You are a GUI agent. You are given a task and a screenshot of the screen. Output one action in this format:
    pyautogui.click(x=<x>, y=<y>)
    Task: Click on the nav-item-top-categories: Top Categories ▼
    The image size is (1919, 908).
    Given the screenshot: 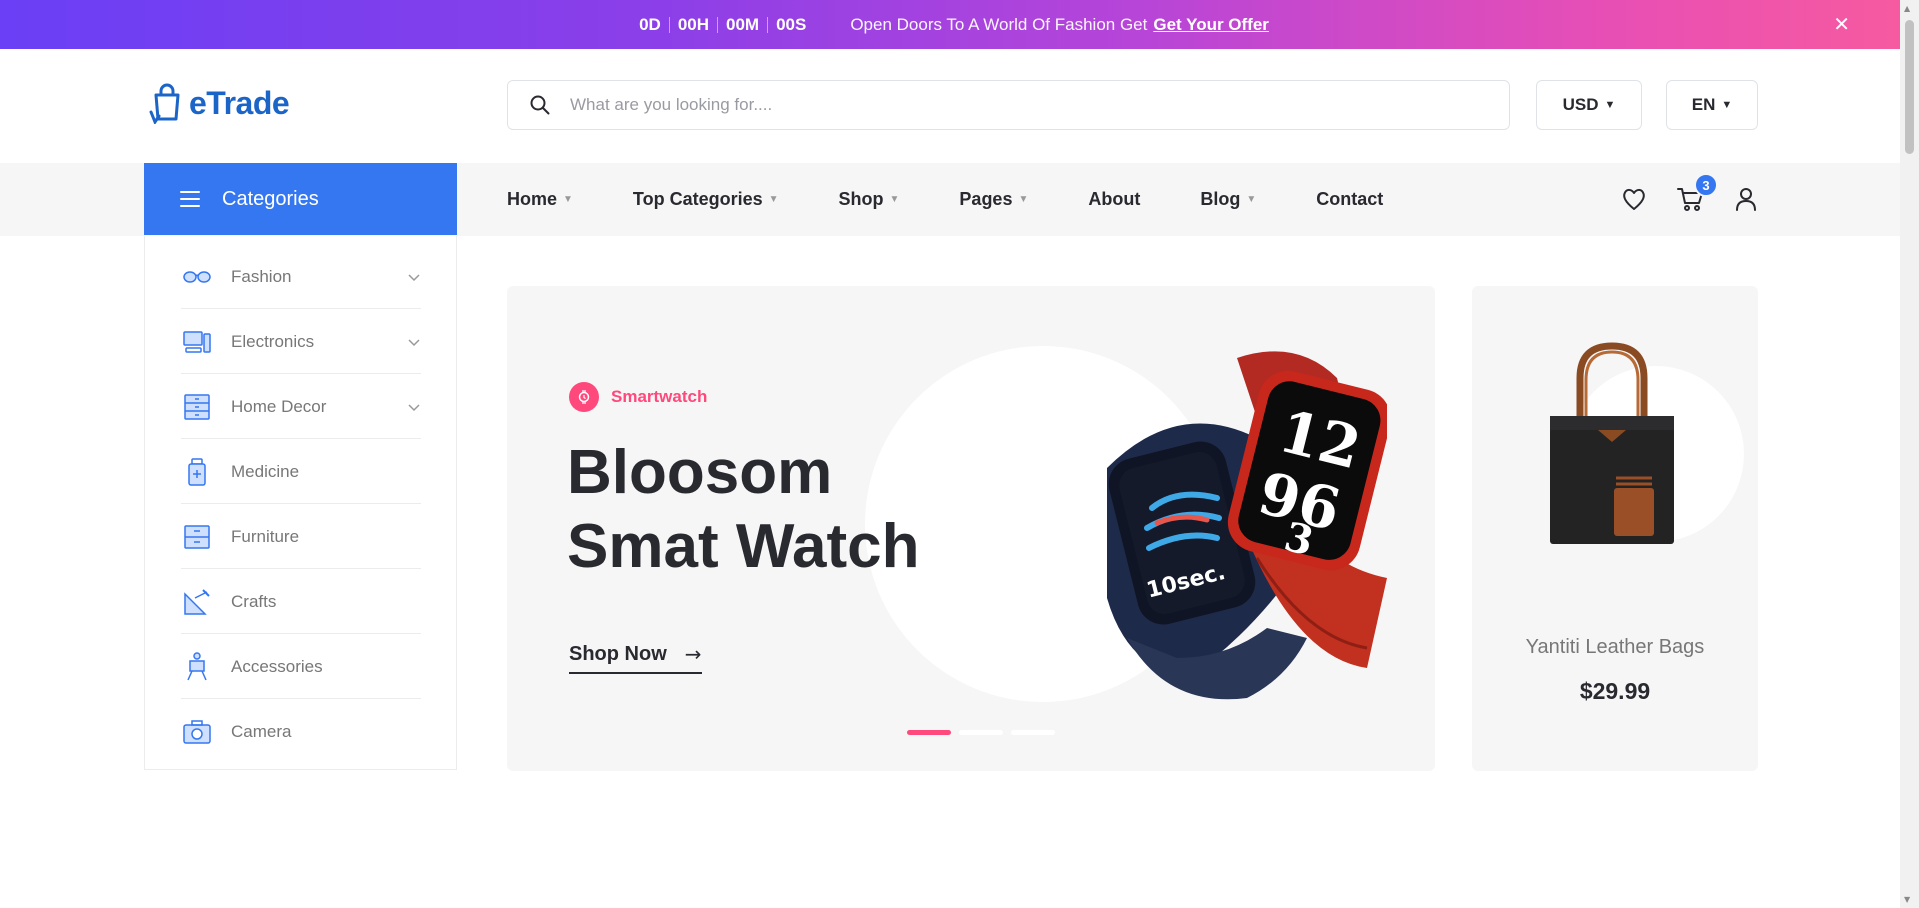 What is the action you would take?
    pyautogui.click(x=706, y=199)
    